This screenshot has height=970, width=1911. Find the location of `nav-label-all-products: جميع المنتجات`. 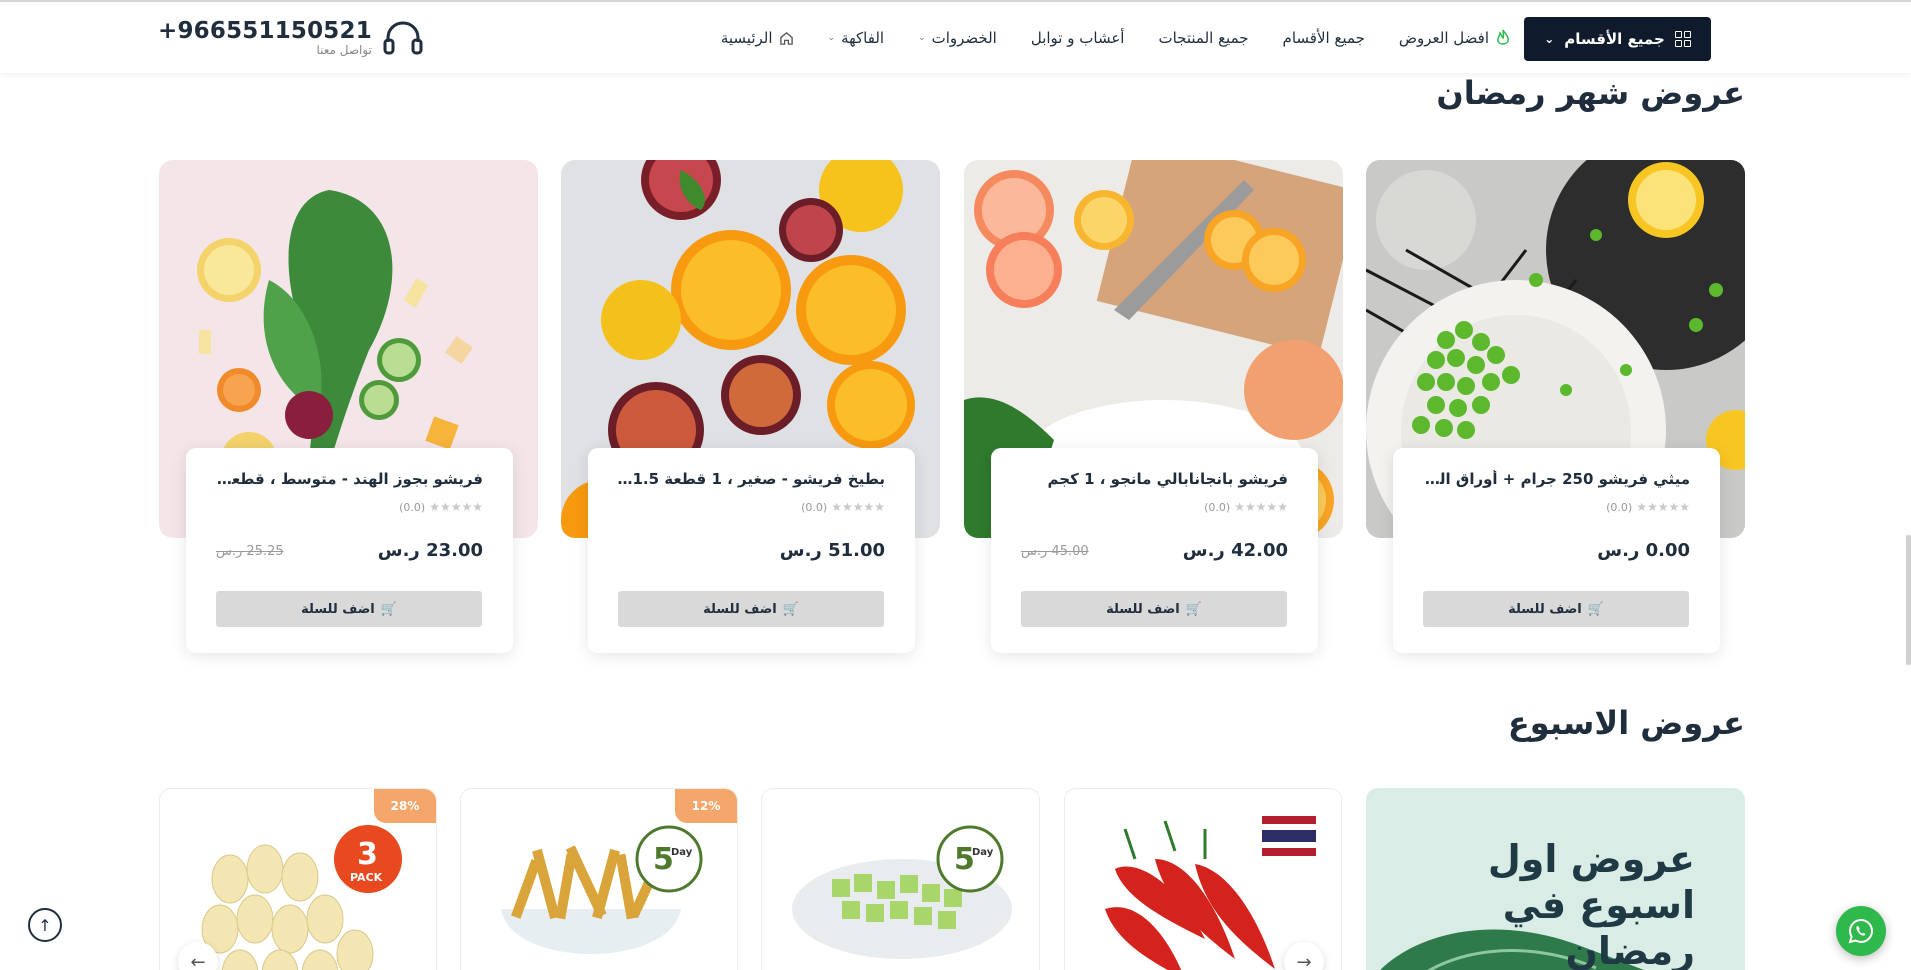

nav-label-all-products: جميع المنتجات is located at coordinates (1203, 38).